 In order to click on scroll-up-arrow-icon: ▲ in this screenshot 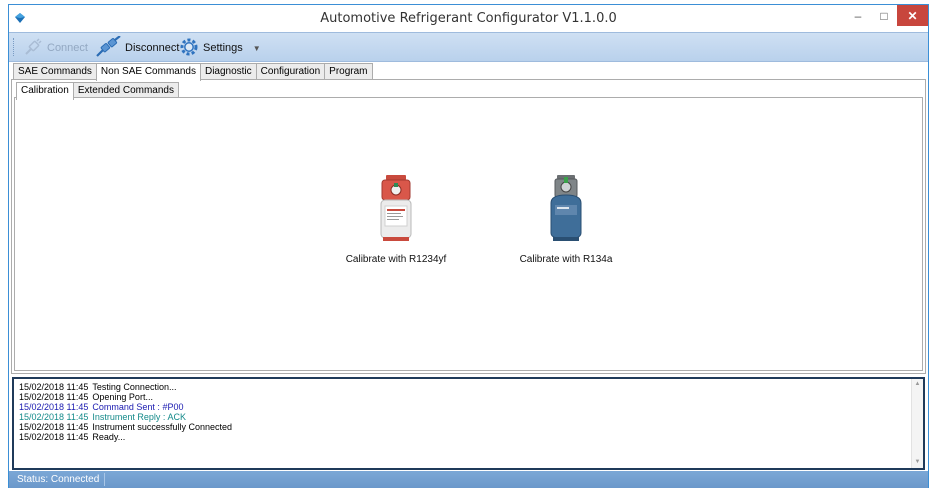, I will do `click(917, 384)`.